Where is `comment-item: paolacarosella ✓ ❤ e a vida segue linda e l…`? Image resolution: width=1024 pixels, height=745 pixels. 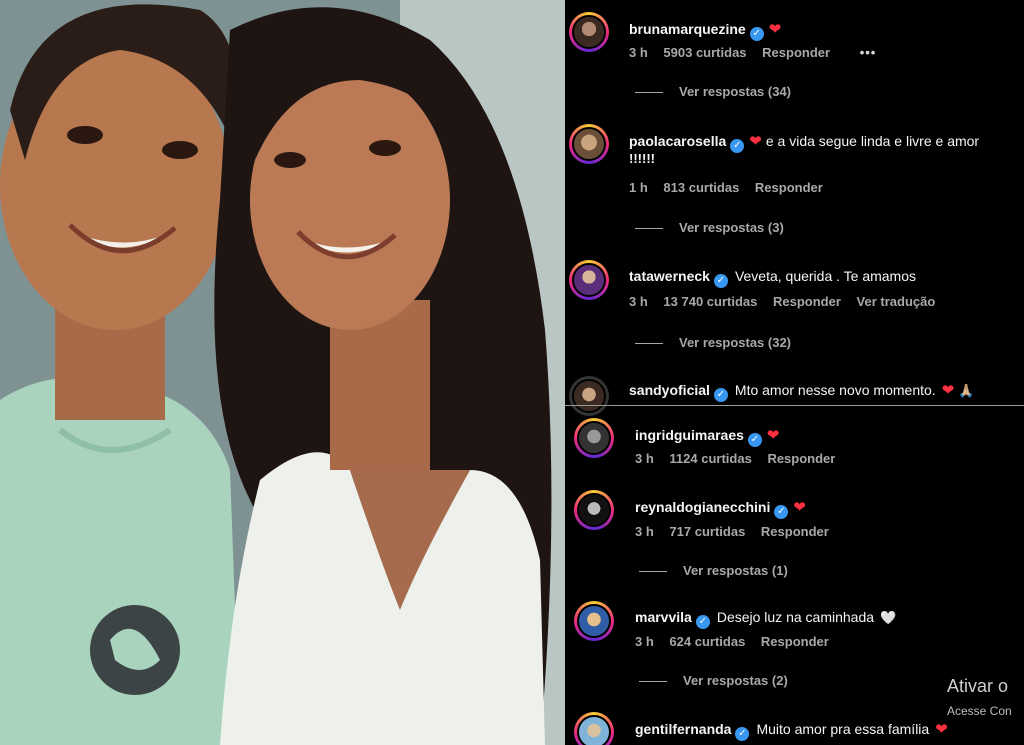 comment-item: paolacarosella ✓ ❤ e a vida segue linda e l… is located at coordinates (794, 159).